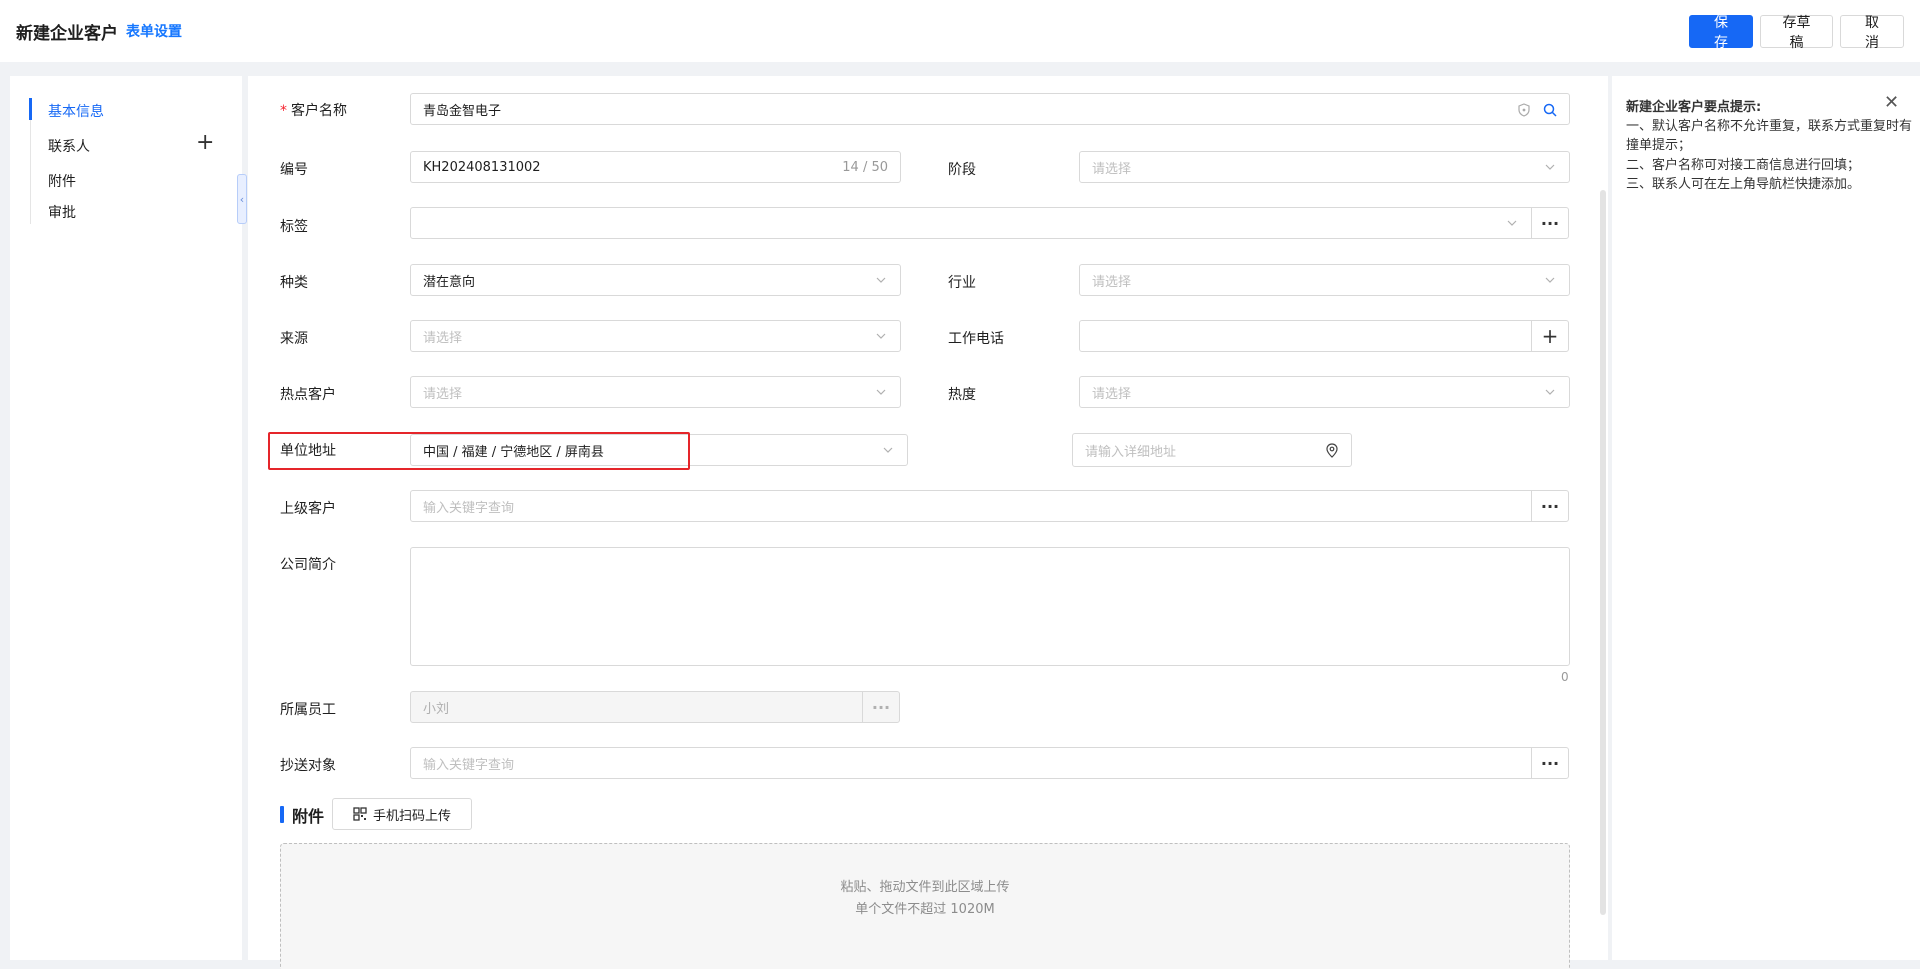 Image resolution: width=1920 pixels, height=969 pixels. What do you see at coordinates (30, 109) in the screenshot?
I see `nav-active-indicator` at bounding box center [30, 109].